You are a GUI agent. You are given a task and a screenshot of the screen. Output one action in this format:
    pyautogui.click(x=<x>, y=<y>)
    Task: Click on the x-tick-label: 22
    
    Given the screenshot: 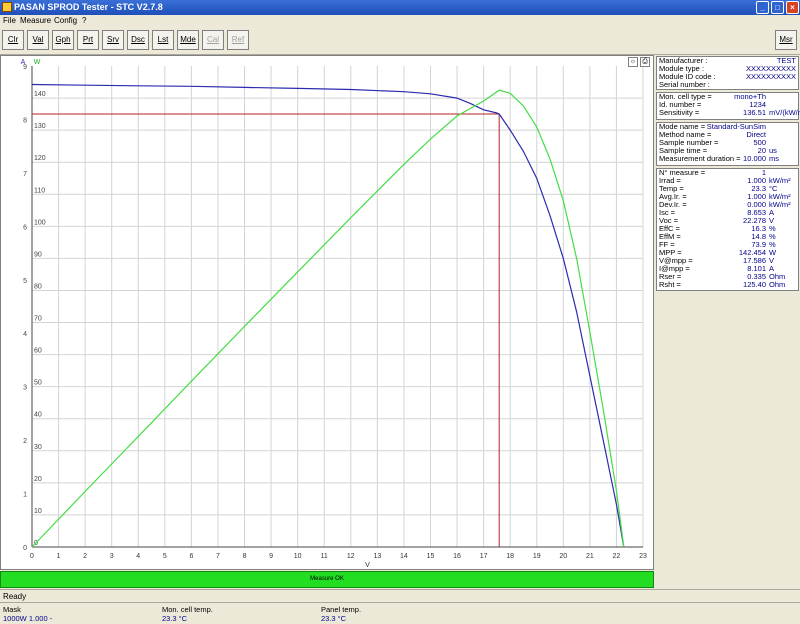 What is the action you would take?
    pyautogui.click(x=617, y=556)
    